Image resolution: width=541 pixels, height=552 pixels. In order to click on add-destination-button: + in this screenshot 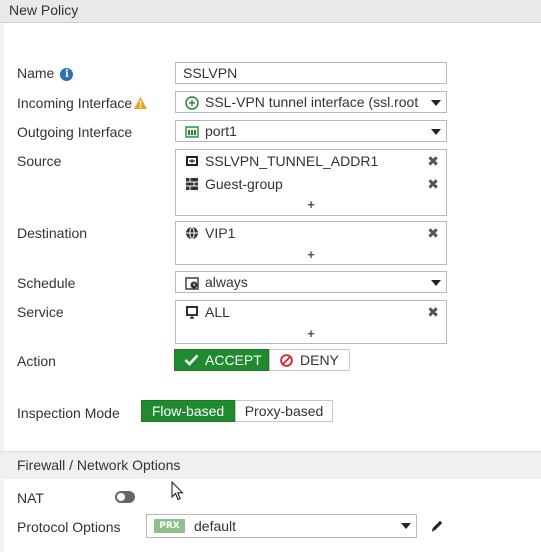, I will do `click(311, 254)`.